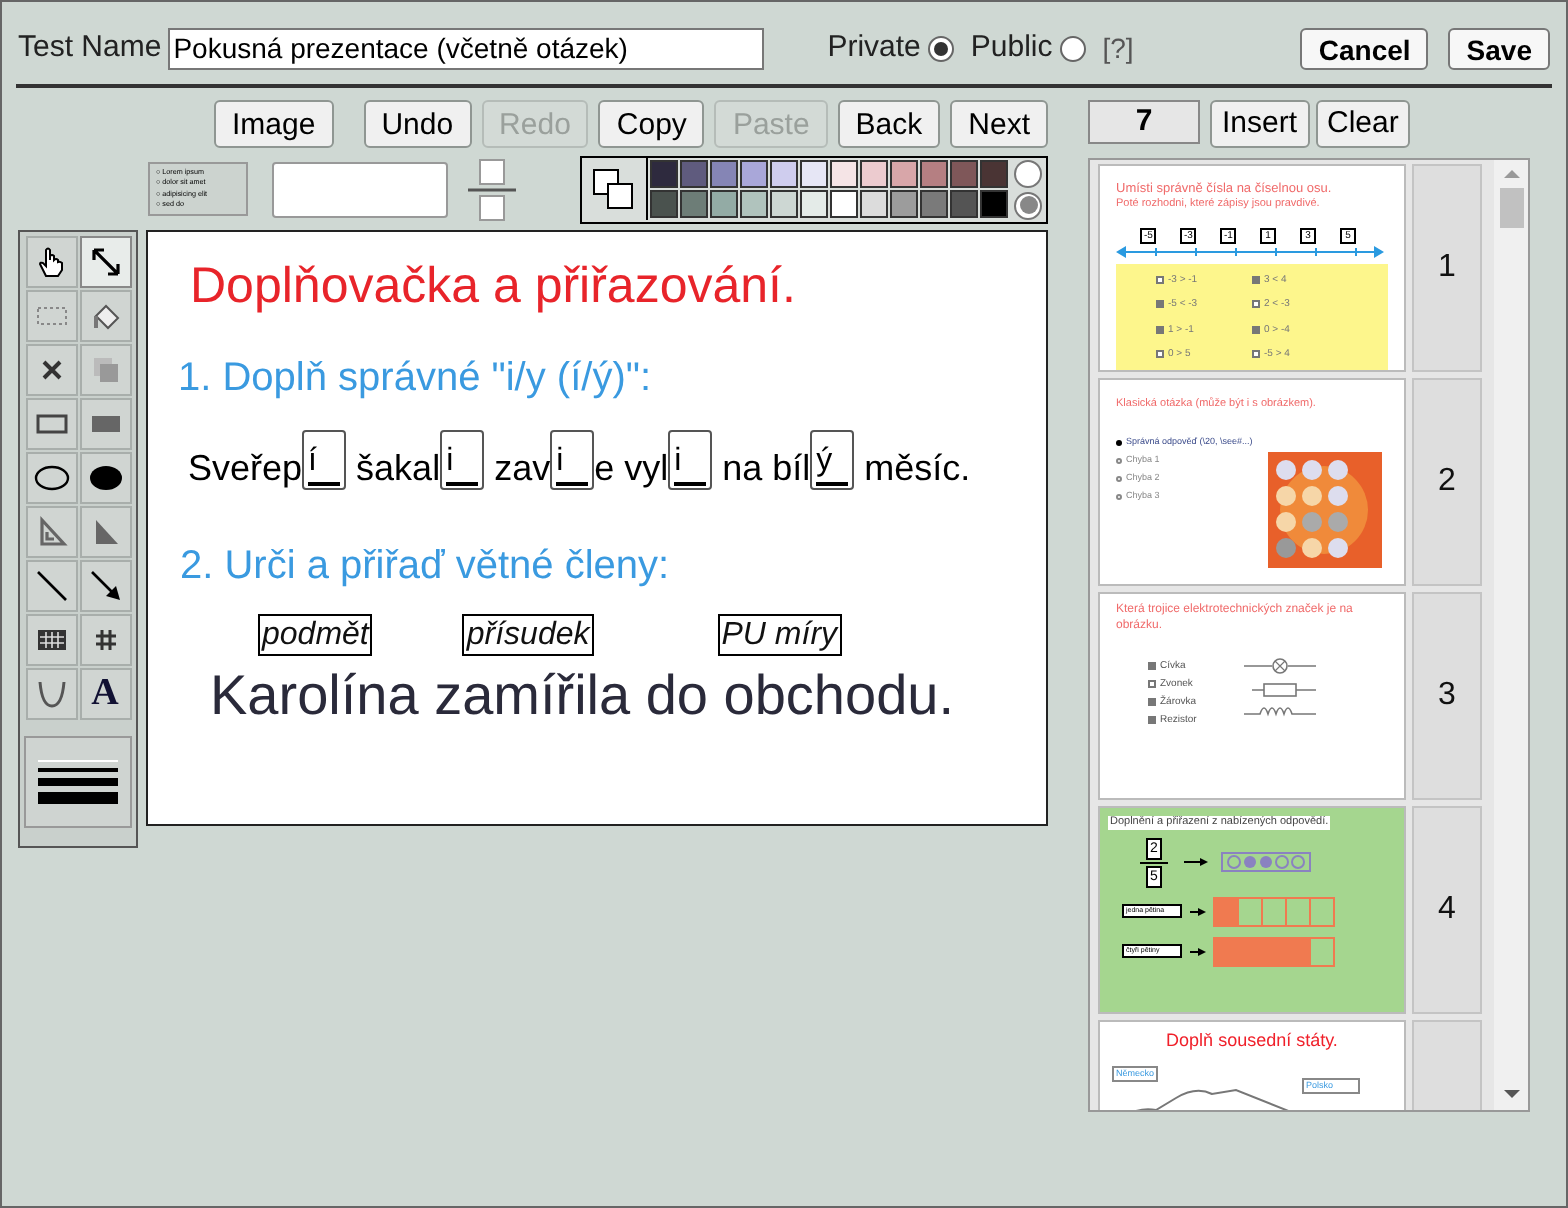 The height and width of the screenshot is (1208, 1568). Describe the element at coordinates (417, 124) in the screenshot. I see `toolbar-button: Undo` at that location.